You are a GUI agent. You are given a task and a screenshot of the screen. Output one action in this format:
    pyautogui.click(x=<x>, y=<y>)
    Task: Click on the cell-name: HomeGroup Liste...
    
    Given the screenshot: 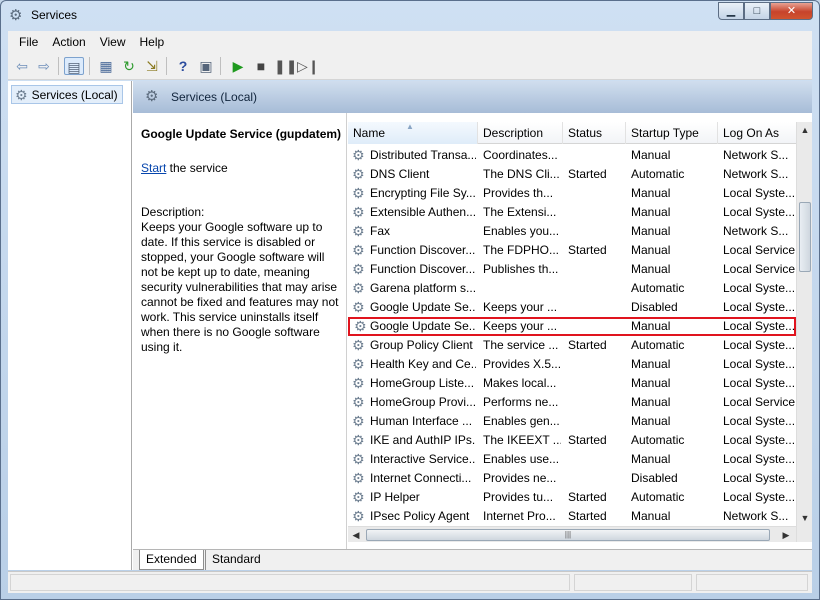 What is the action you would take?
    pyautogui.click(x=422, y=383)
    